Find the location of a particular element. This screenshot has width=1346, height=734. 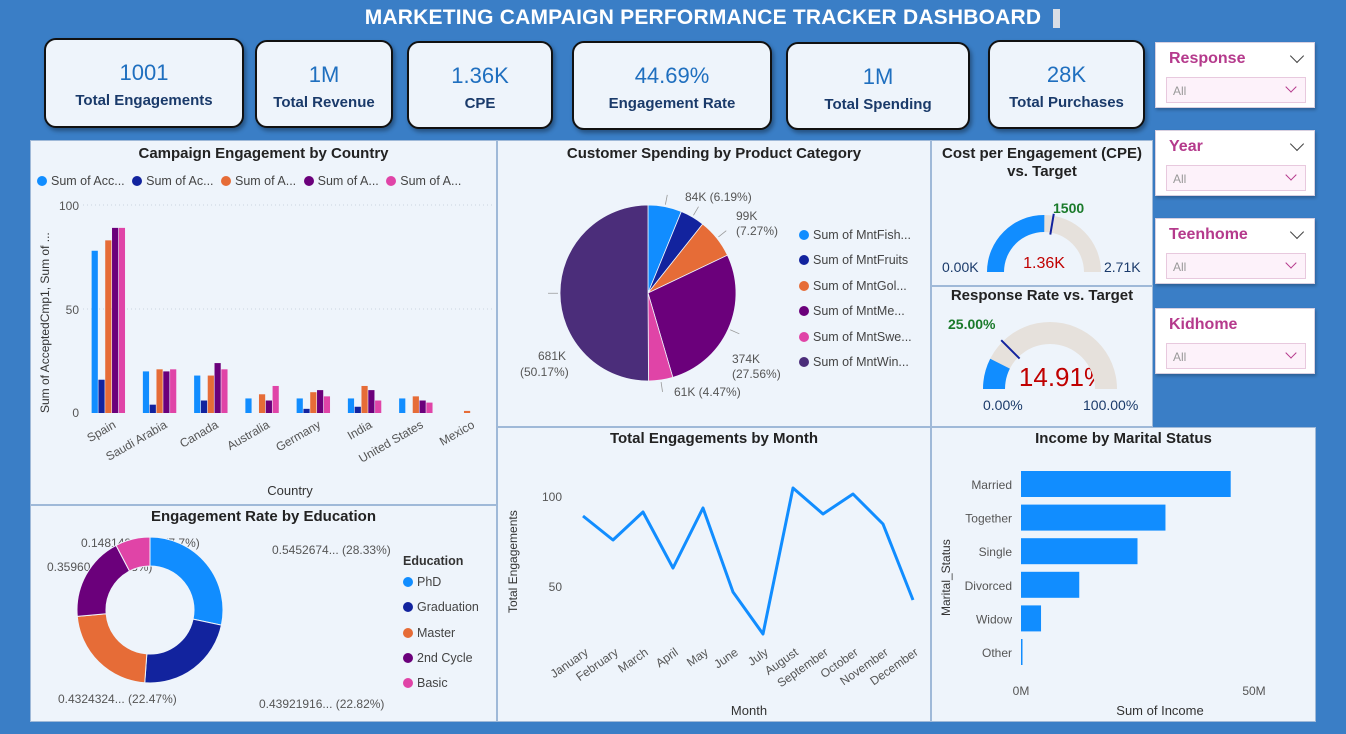

line-series is located at coordinates (748, 561).